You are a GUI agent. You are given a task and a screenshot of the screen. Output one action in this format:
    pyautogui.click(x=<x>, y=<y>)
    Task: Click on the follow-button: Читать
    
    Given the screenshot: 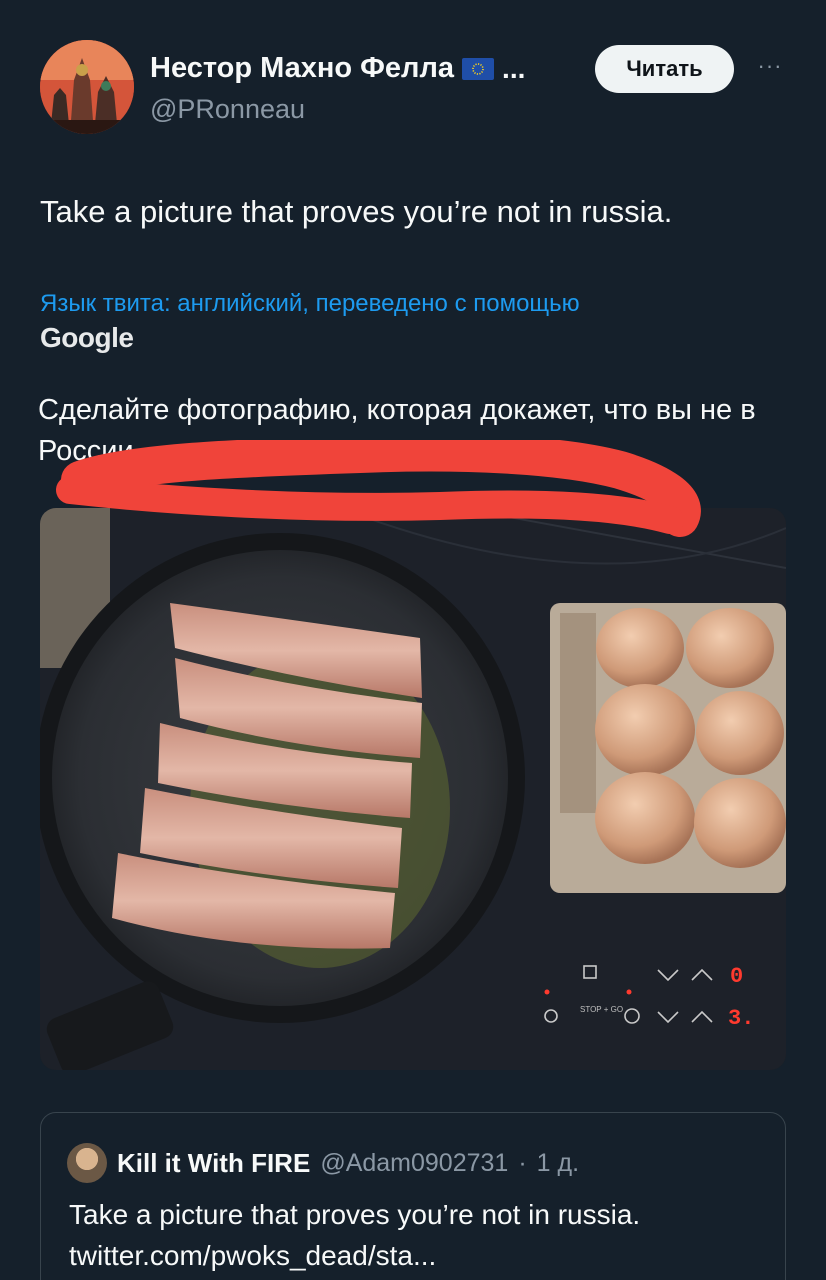 What is the action you would take?
    pyautogui.click(x=664, y=69)
    